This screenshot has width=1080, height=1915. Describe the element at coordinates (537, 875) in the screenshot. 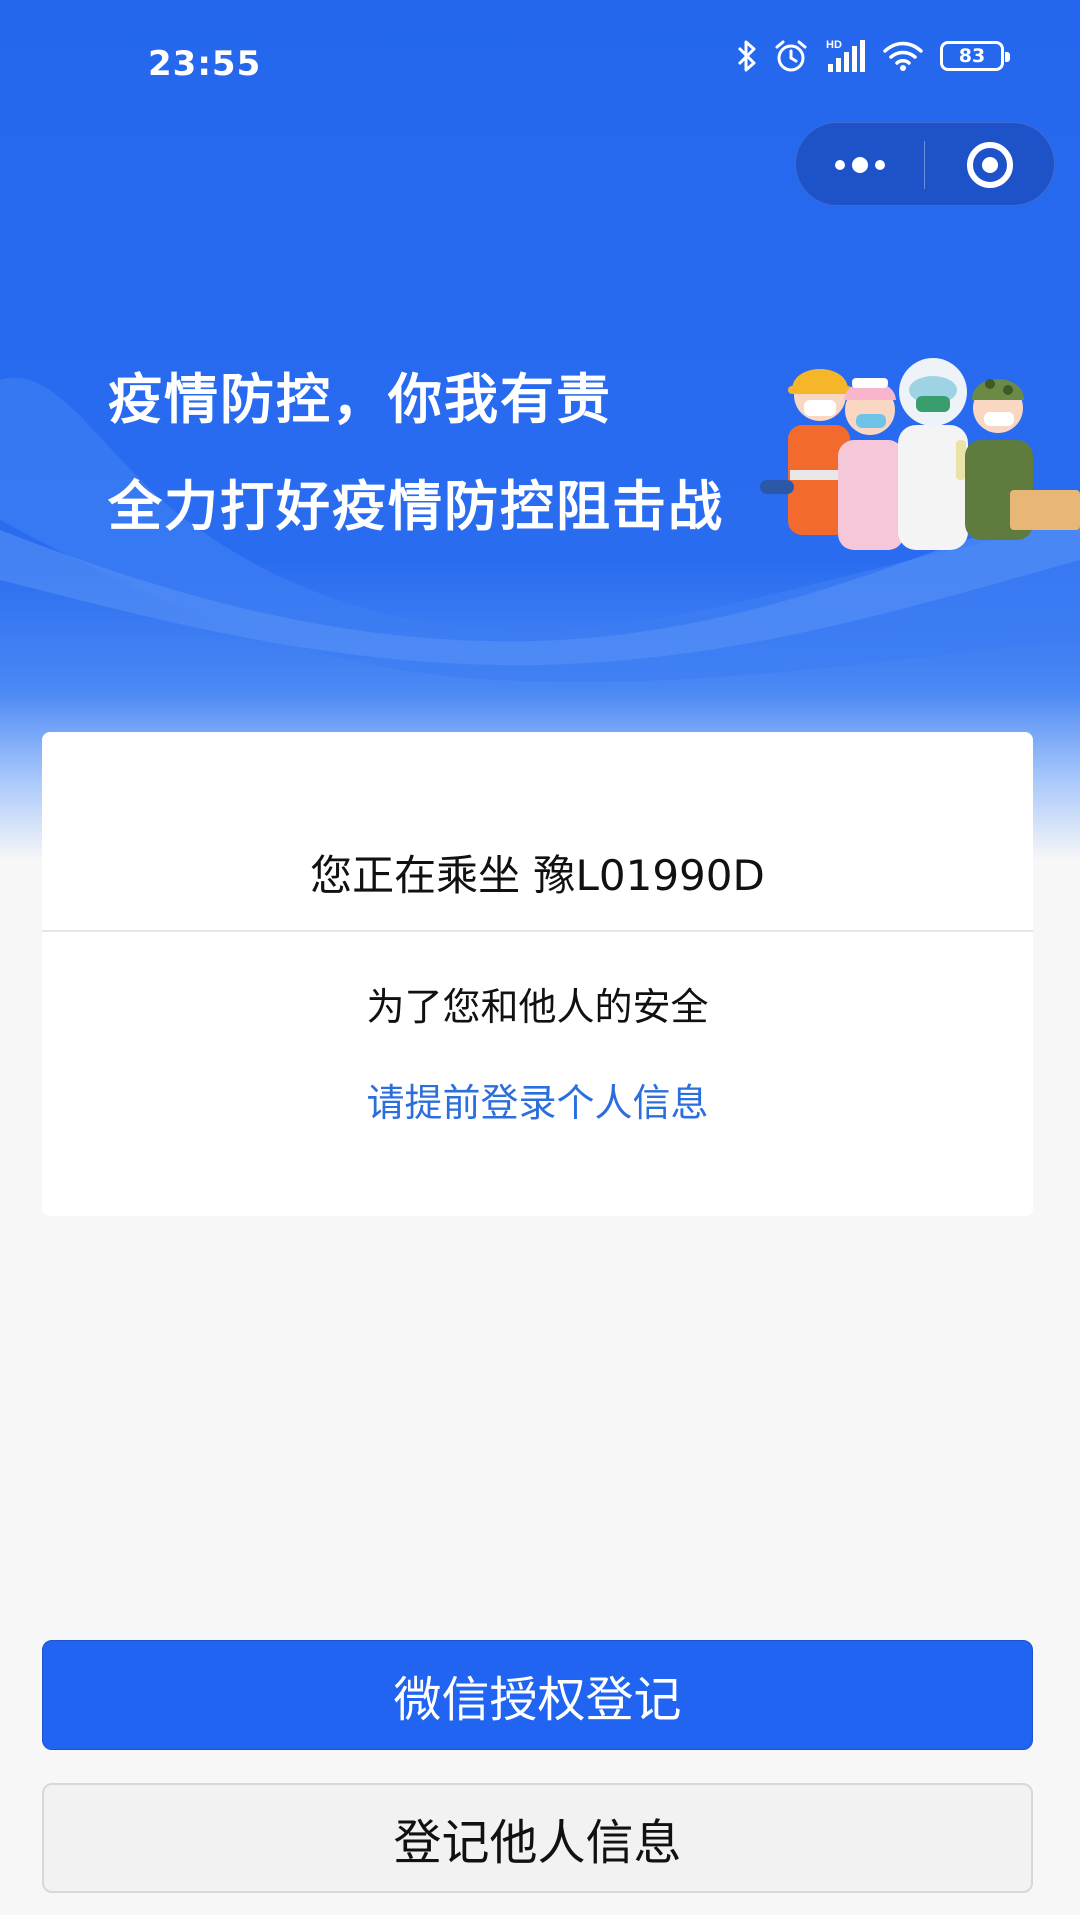

I see `riding-vehicle-text: 您正在乘坐 豫L01990D` at that location.